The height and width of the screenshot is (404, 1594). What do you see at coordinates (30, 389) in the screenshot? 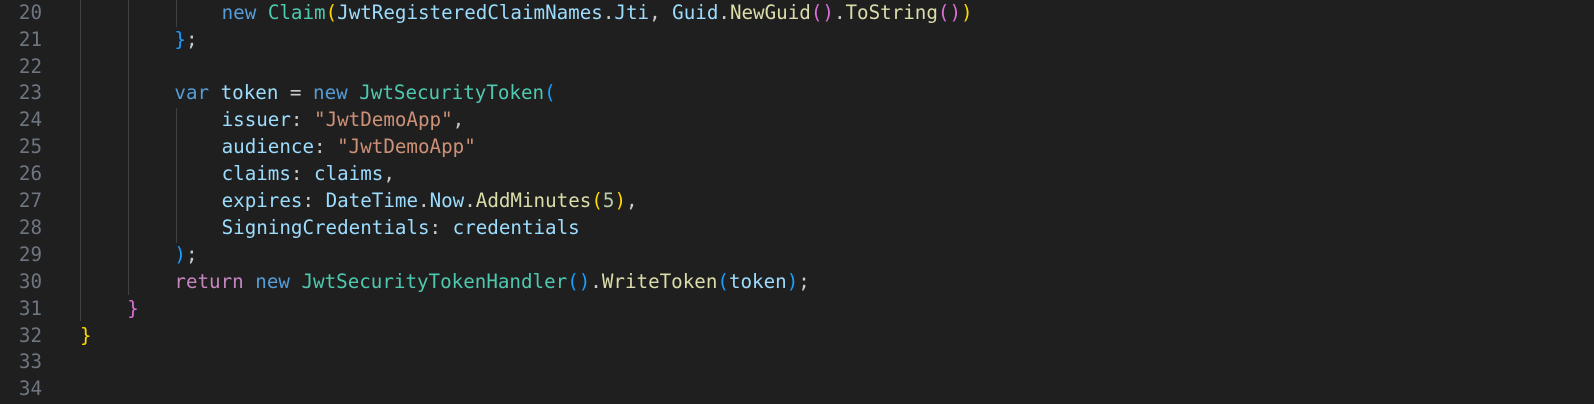
I see `line-number: 34` at bounding box center [30, 389].